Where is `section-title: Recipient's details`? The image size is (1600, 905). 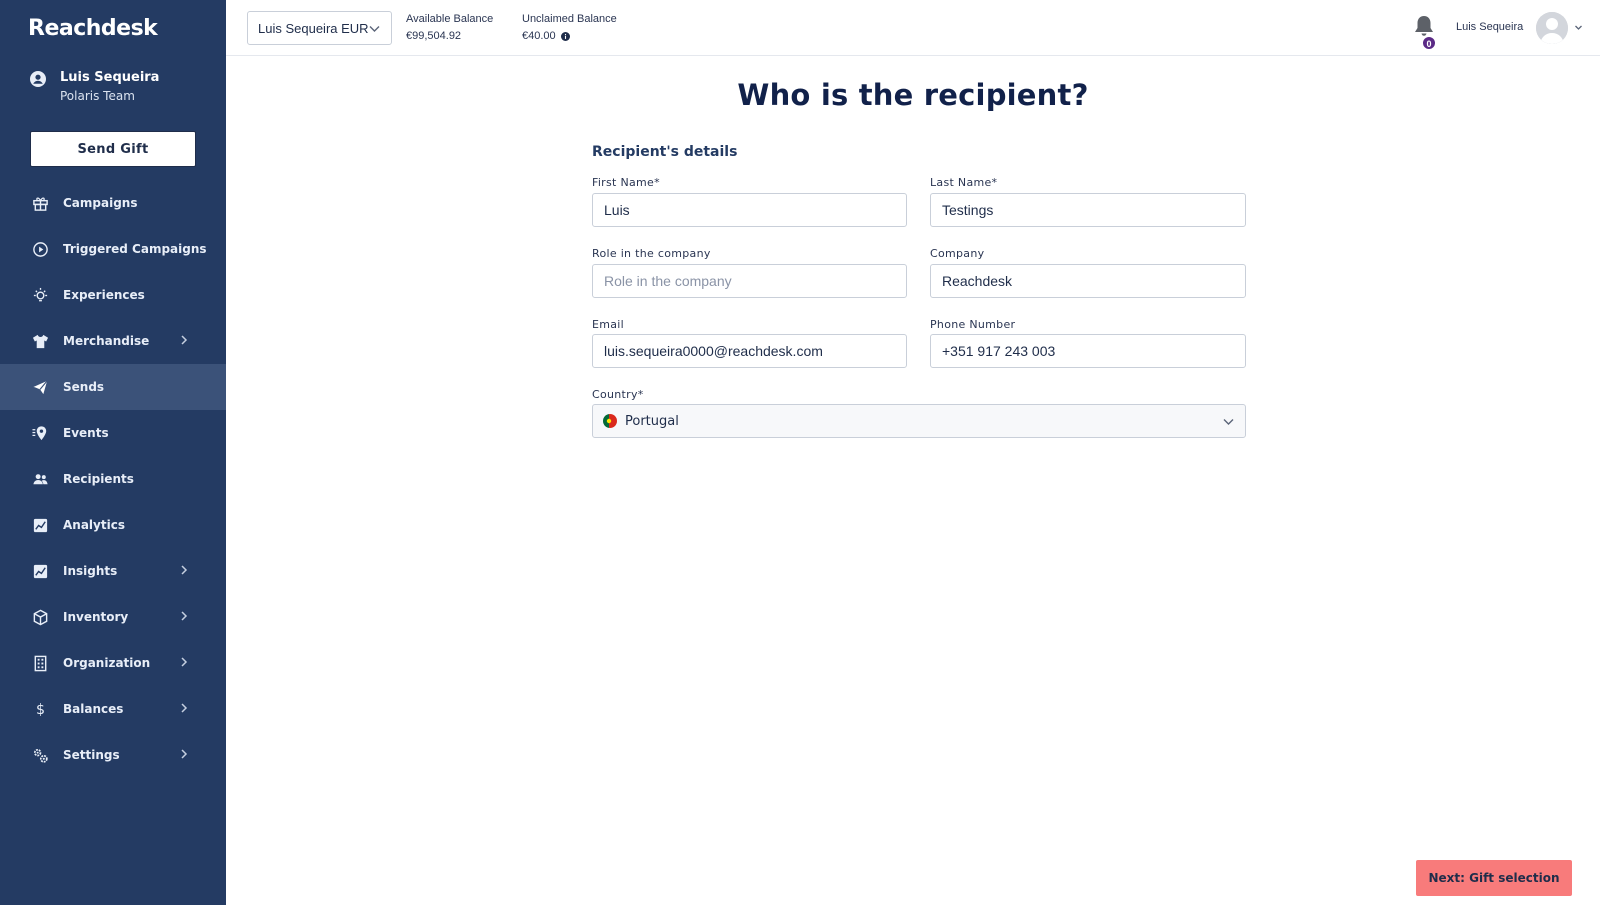
section-title: Recipient's details is located at coordinates (665, 152).